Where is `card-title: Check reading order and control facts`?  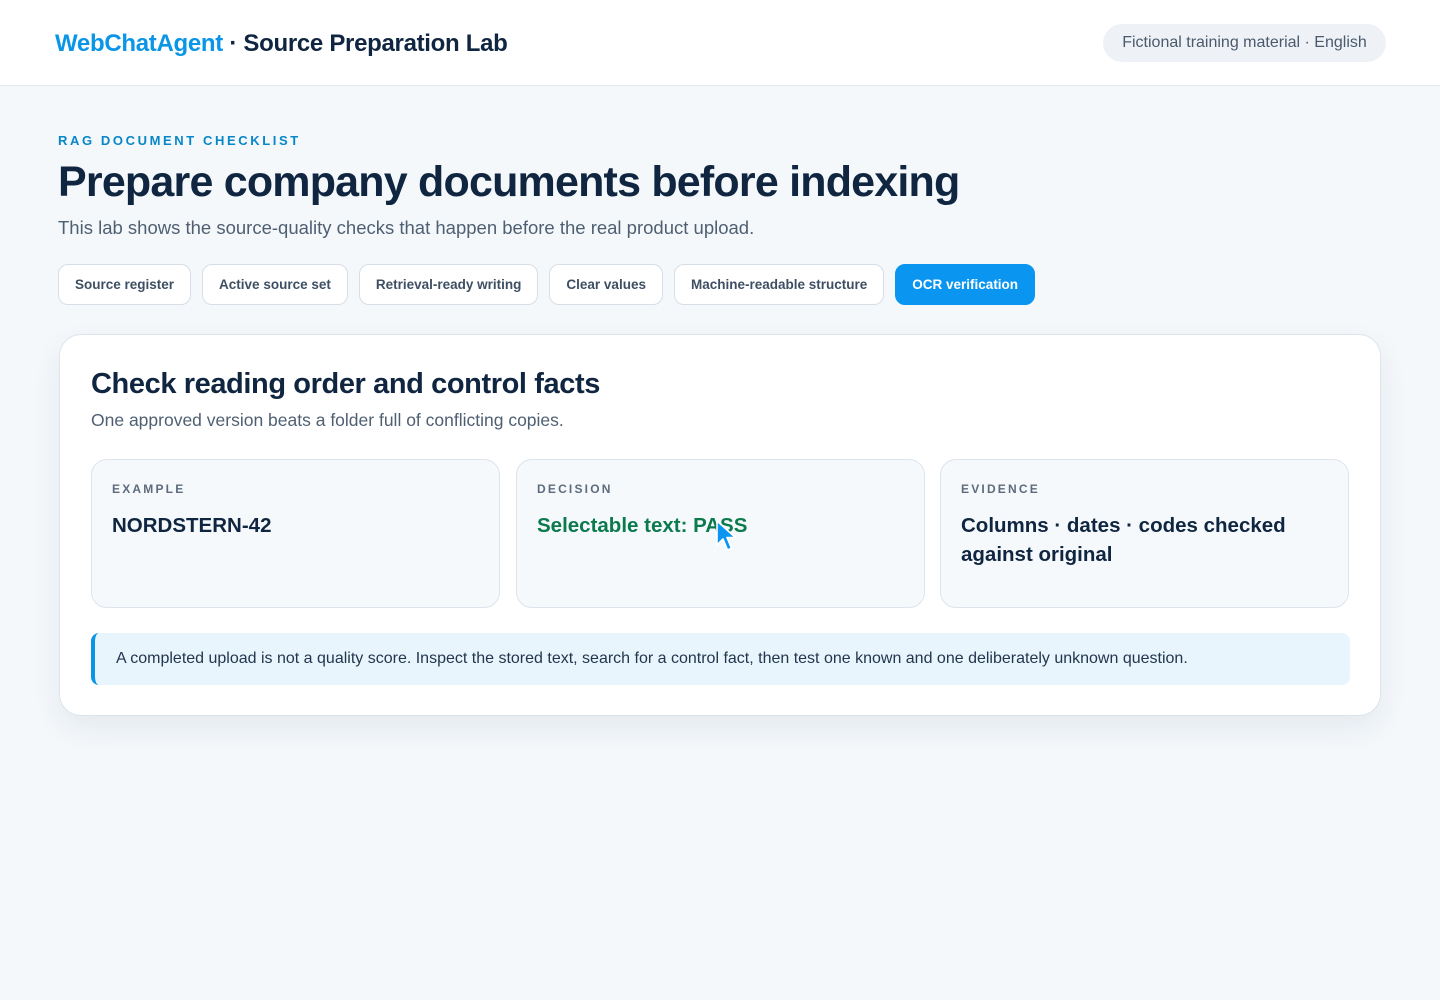 card-title: Check reading order and control facts is located at coordinates (345, 384).